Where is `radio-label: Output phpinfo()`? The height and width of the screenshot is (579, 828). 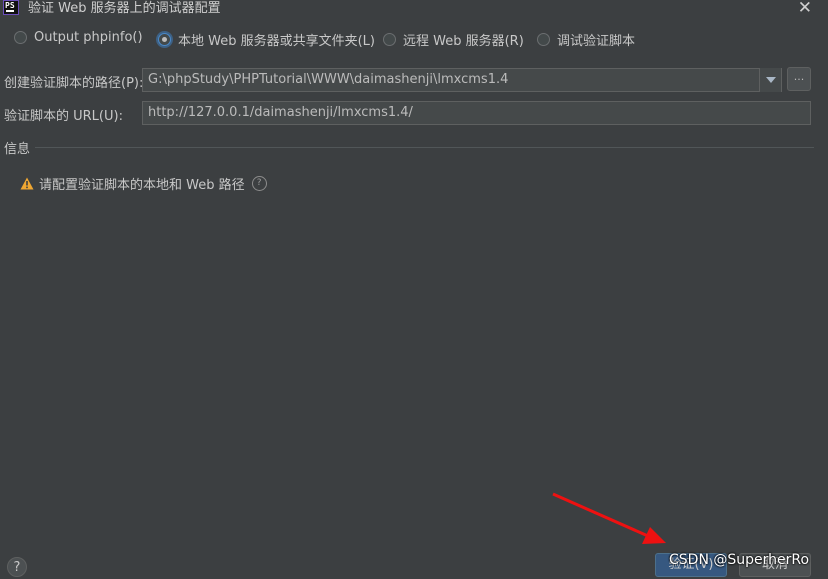 radio-label: Output phpinfo() is located at coordinates (88, 37).